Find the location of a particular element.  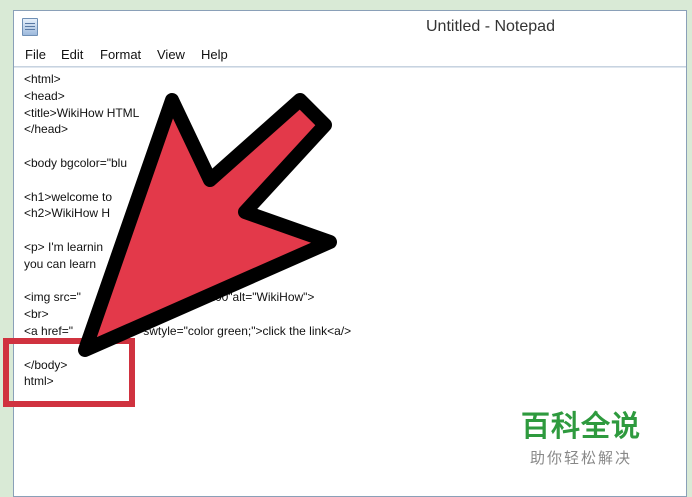

menu-bar: File Edit Format View Help is located at coordinates (350, 55).